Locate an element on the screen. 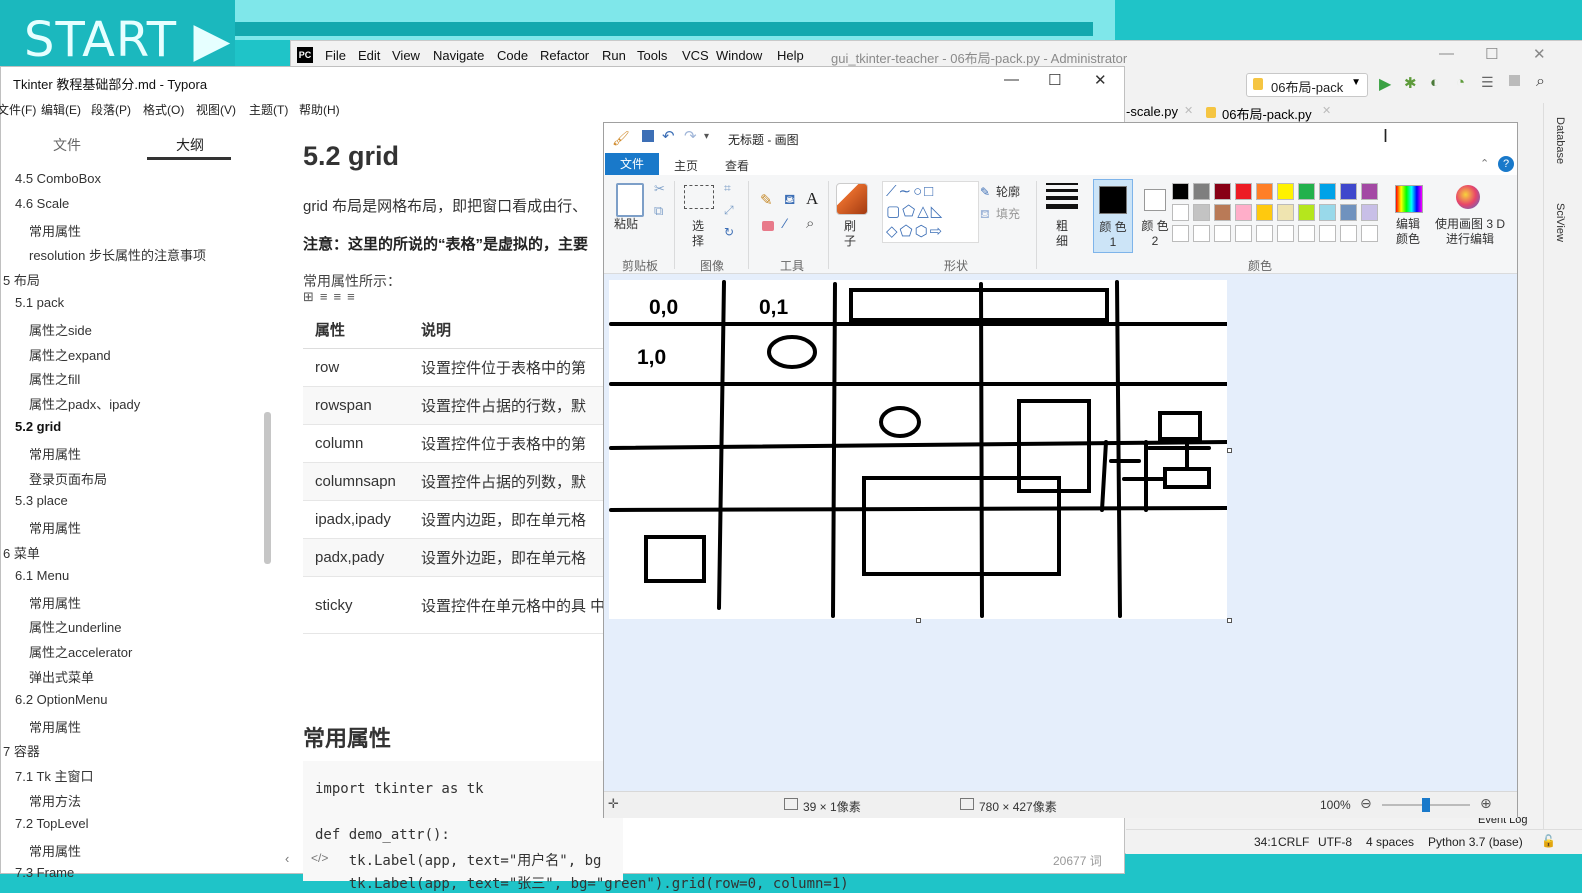 The width and height of the screenshot is (1582, 893). source-mode-icon: </> is located at coordinates (319, 858).